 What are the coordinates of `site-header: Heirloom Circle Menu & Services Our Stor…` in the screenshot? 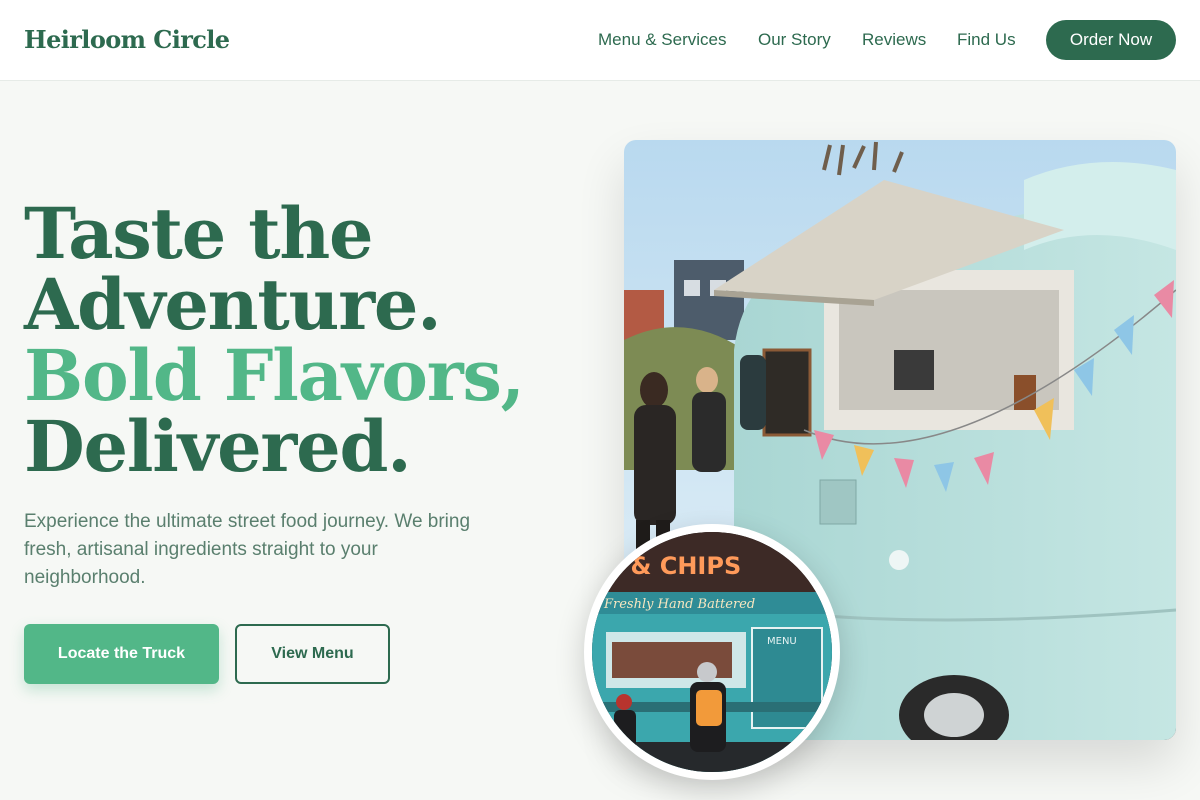 It's located at (600, 40).